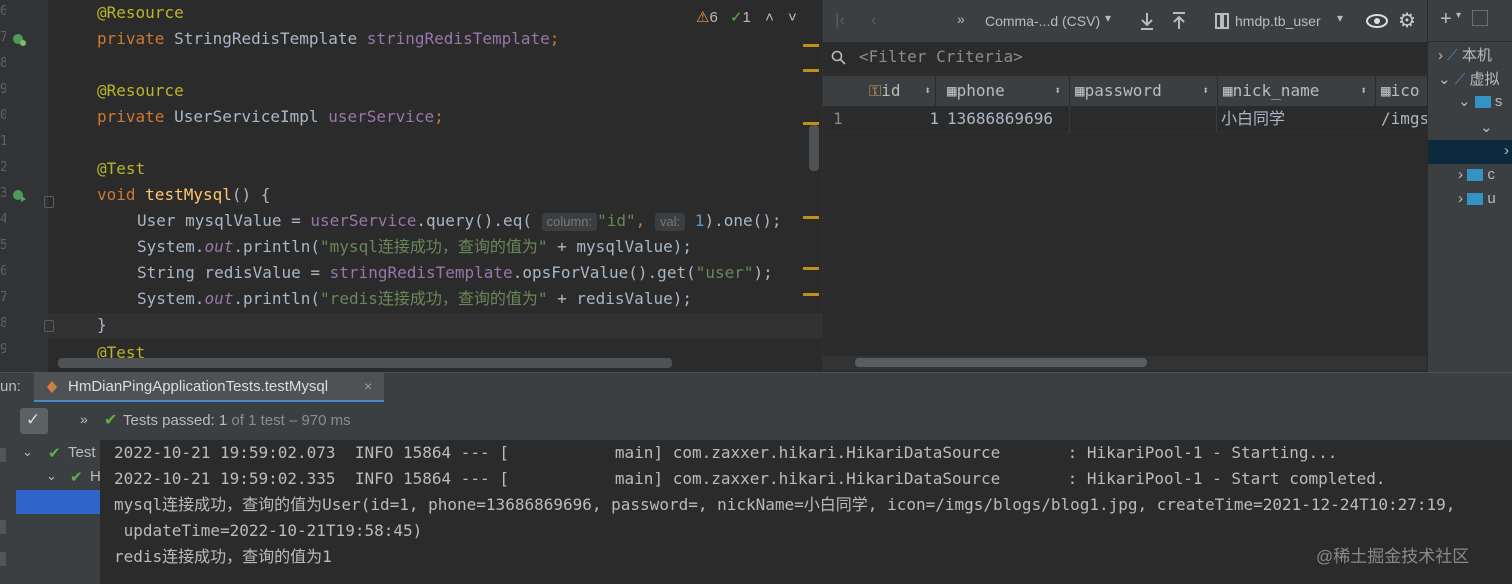  Describe the element at coordinates (897, 119) in the screenshot. I see `cell-id: 1` at that location.